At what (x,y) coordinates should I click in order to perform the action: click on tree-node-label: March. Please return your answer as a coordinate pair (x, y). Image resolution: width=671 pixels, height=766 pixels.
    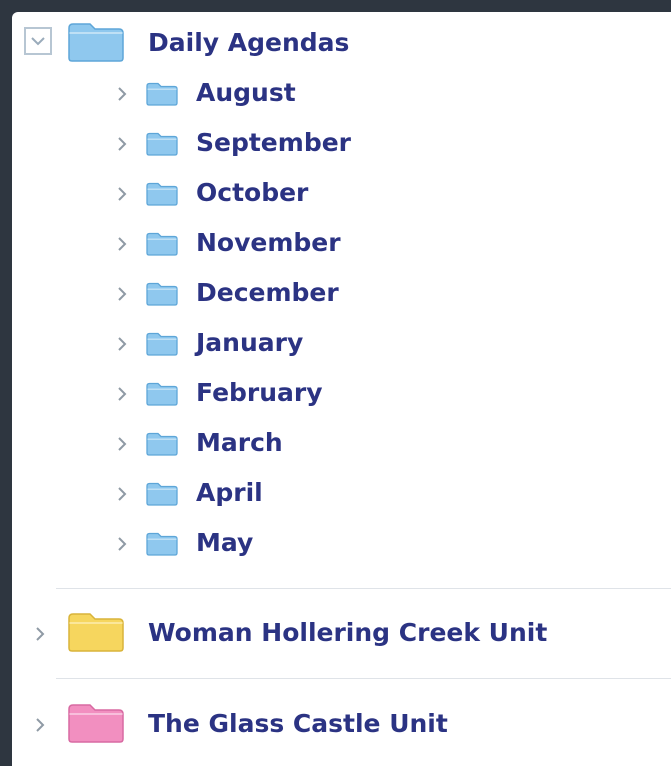
    Looking at the image, I should click on (239, 442).